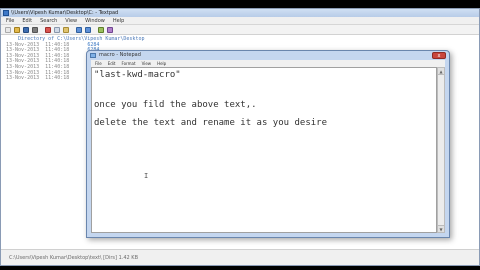  What do you see at coordinates (441, 150) in the screenshot?
I see `vertical-scrollbar: ▲ ▼` at bounding box center [441, 150].